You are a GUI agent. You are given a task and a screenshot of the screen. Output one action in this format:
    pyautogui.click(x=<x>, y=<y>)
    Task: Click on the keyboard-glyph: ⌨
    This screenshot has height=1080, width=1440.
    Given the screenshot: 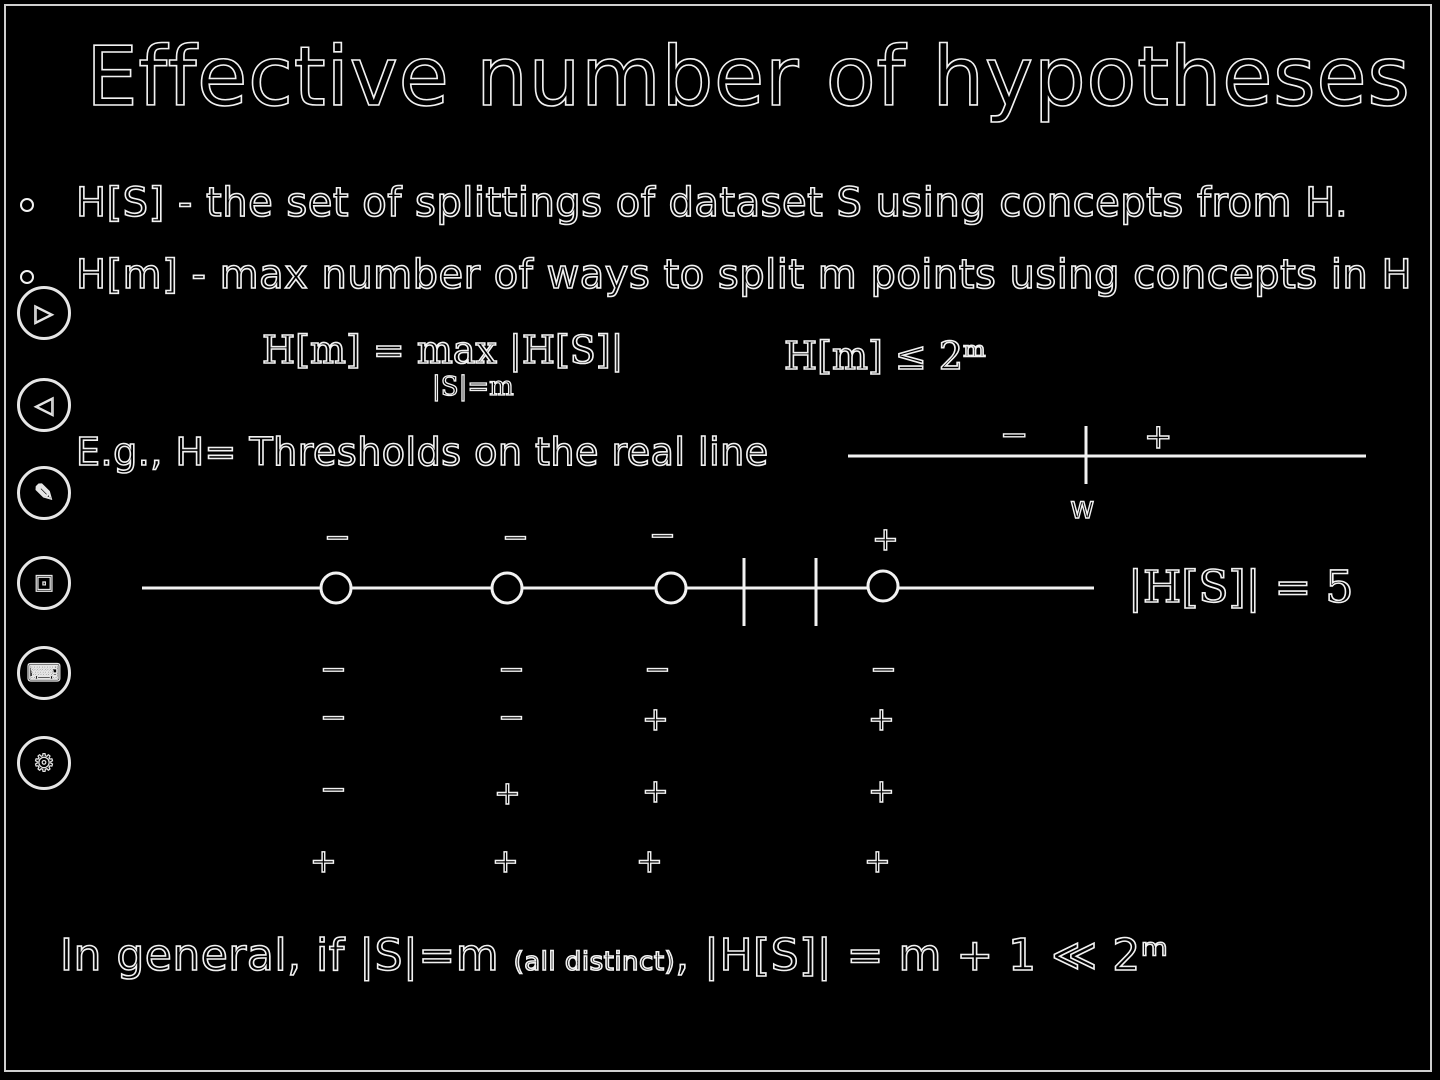 What is the action you would take?
    pyautogui.click(x=44, y=672)
    